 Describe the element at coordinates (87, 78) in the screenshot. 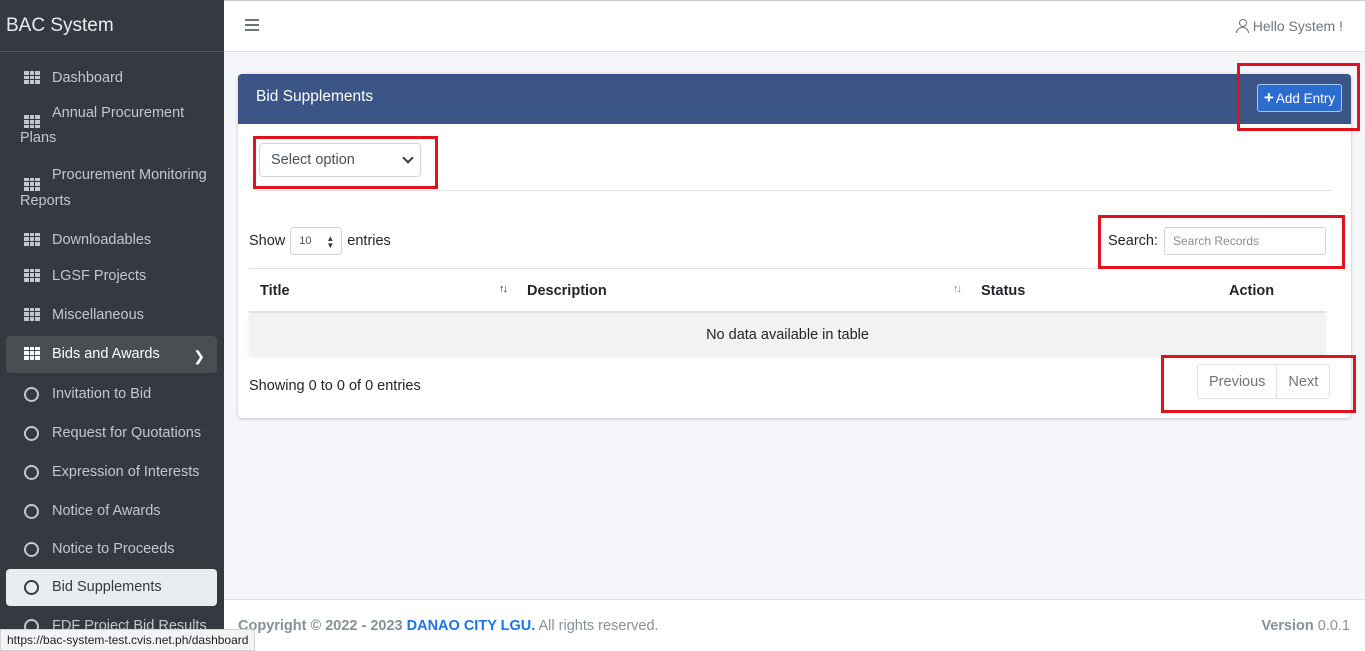

I see `sidebar-item-label: Dashboard` at that location.